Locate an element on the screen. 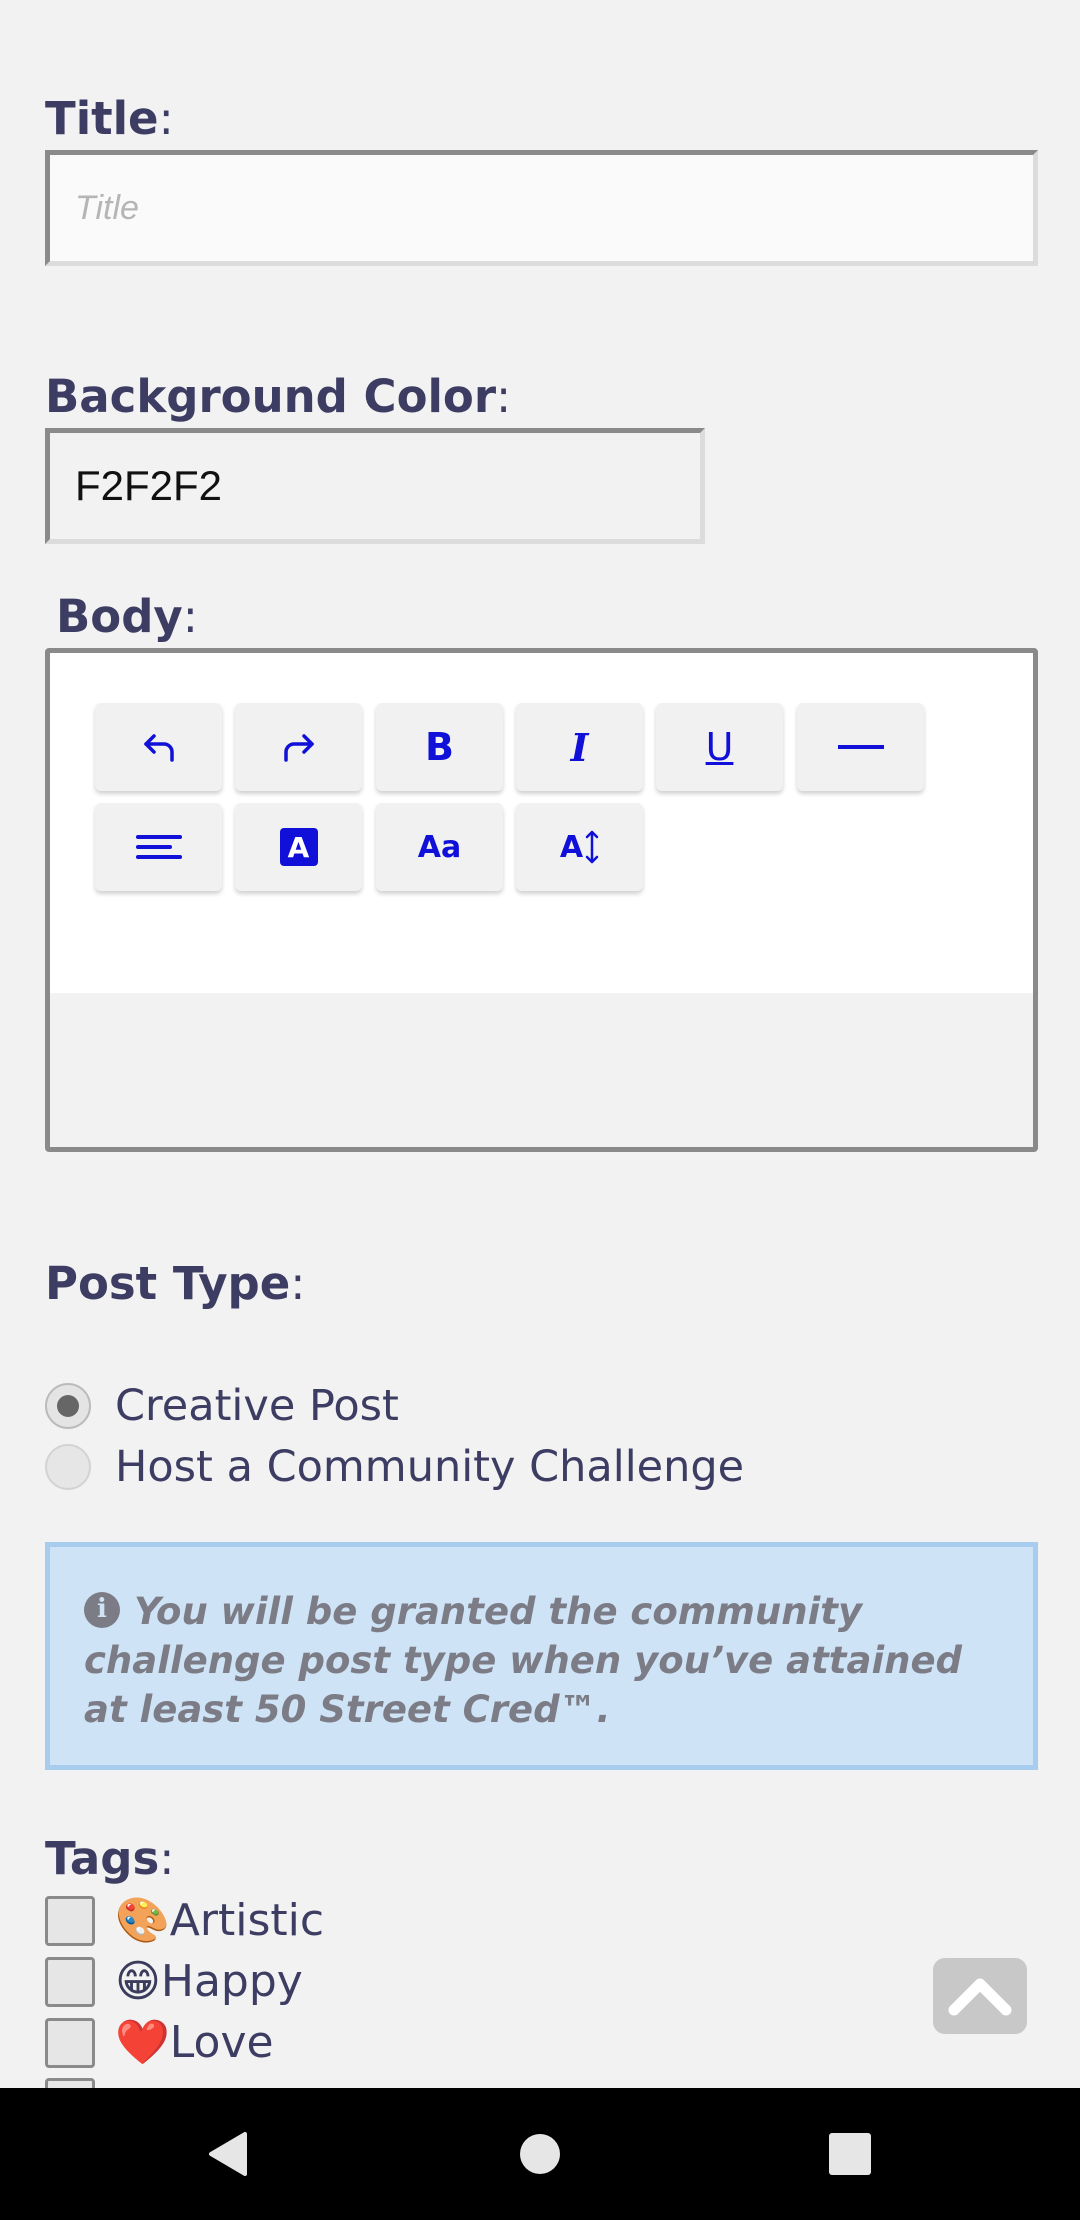 The width and height of the screenshot is (1080, 2220). bgcolor-label-text: Background Color is located at coordinates (271, 396).